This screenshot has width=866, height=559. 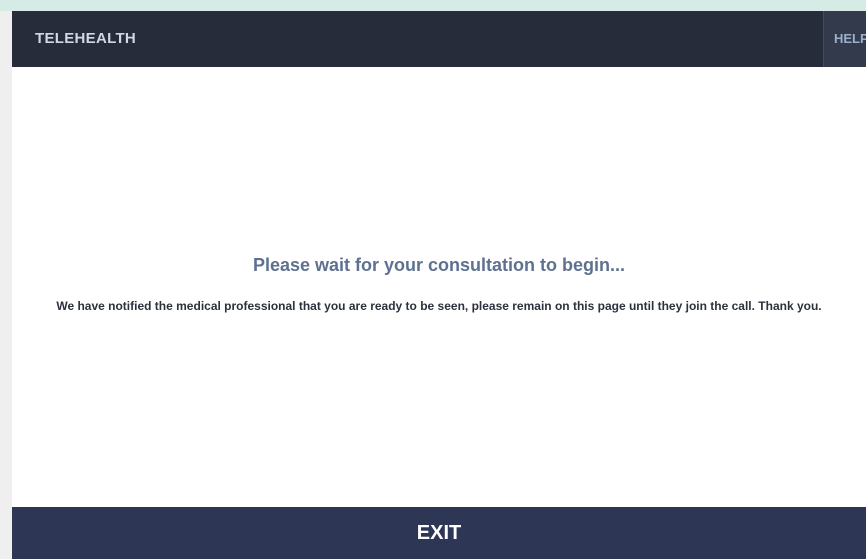 I want to click on help-button: HELP, so click(x=844, y=39).